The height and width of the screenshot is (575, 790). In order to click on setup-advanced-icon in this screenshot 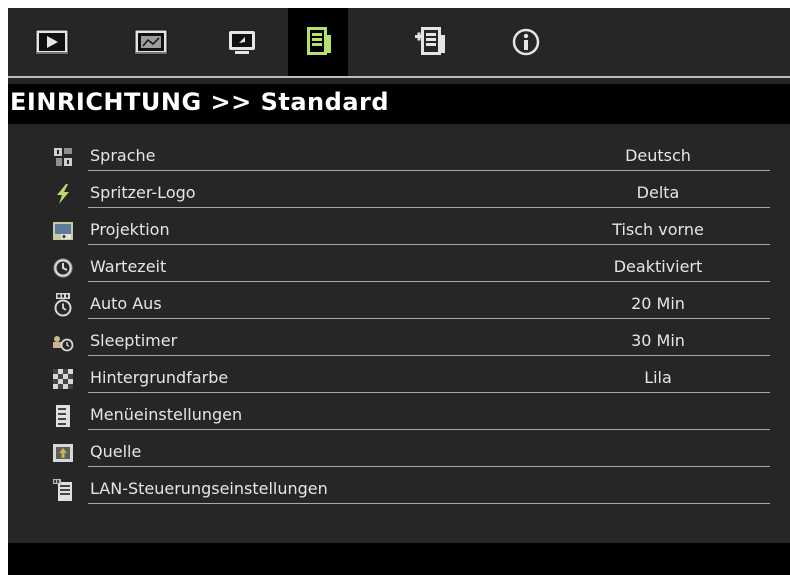, I will do `click(430, 41)`.